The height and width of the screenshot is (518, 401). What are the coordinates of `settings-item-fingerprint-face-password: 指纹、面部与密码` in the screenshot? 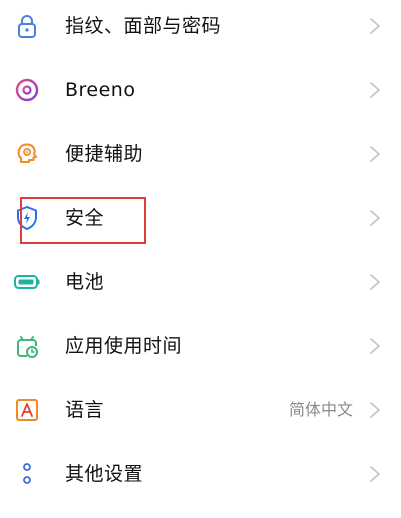 It's located at (200, 29).